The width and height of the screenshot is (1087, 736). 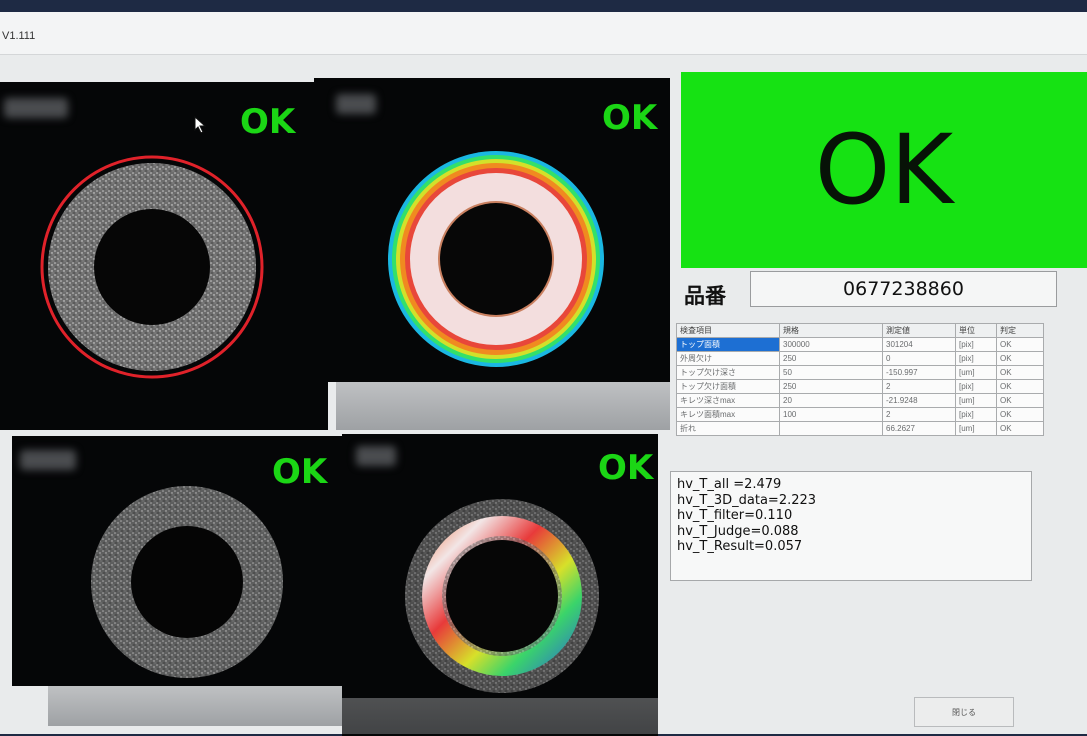 I want to click on table-cell: 折れ, so click(x=728, y=428).